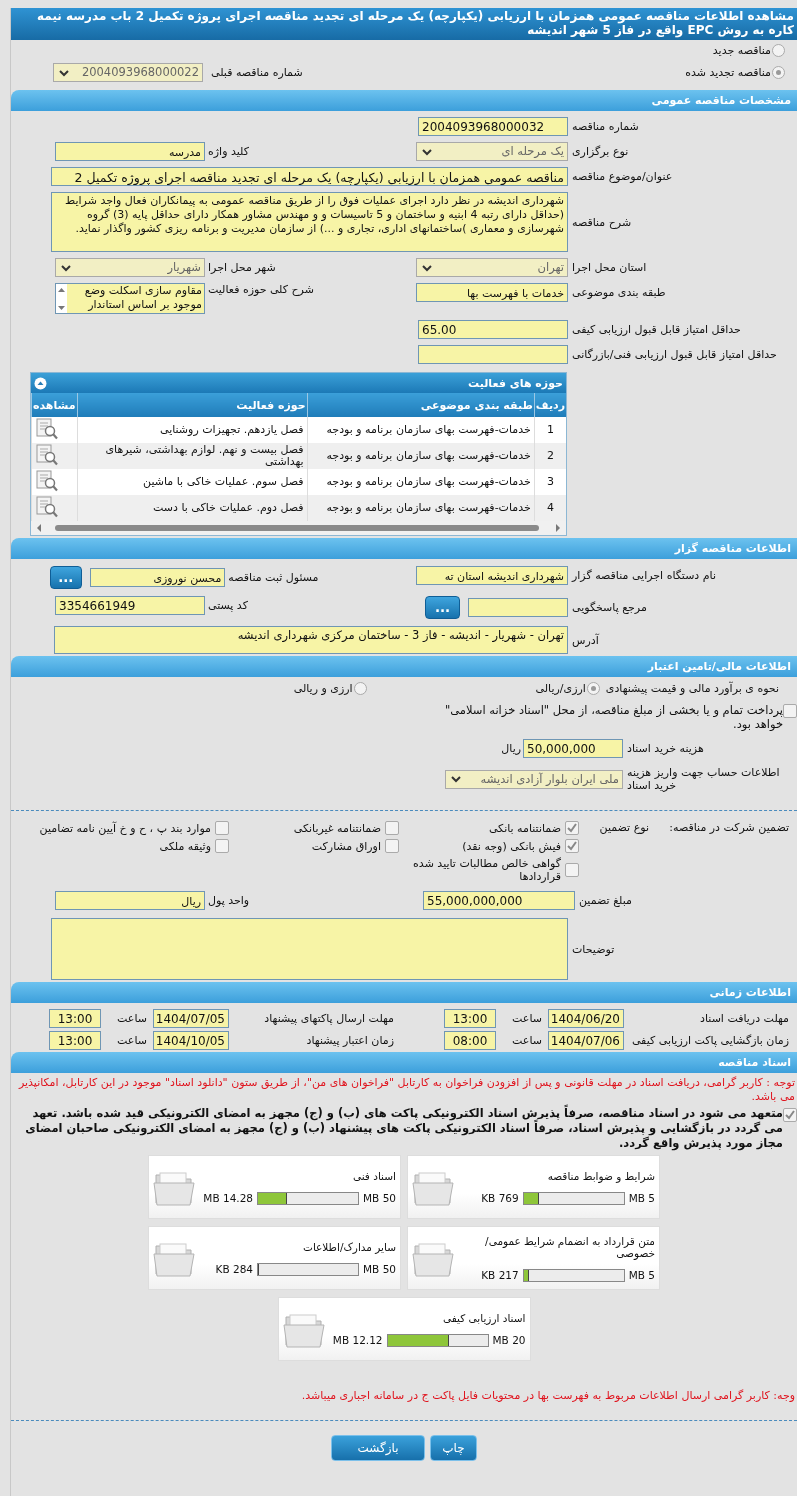  Describe the element at coordinates (534, 779) in the screenshot. I see `dropdown: ملی ایران بلوار آزادی اندیشه` at that location.